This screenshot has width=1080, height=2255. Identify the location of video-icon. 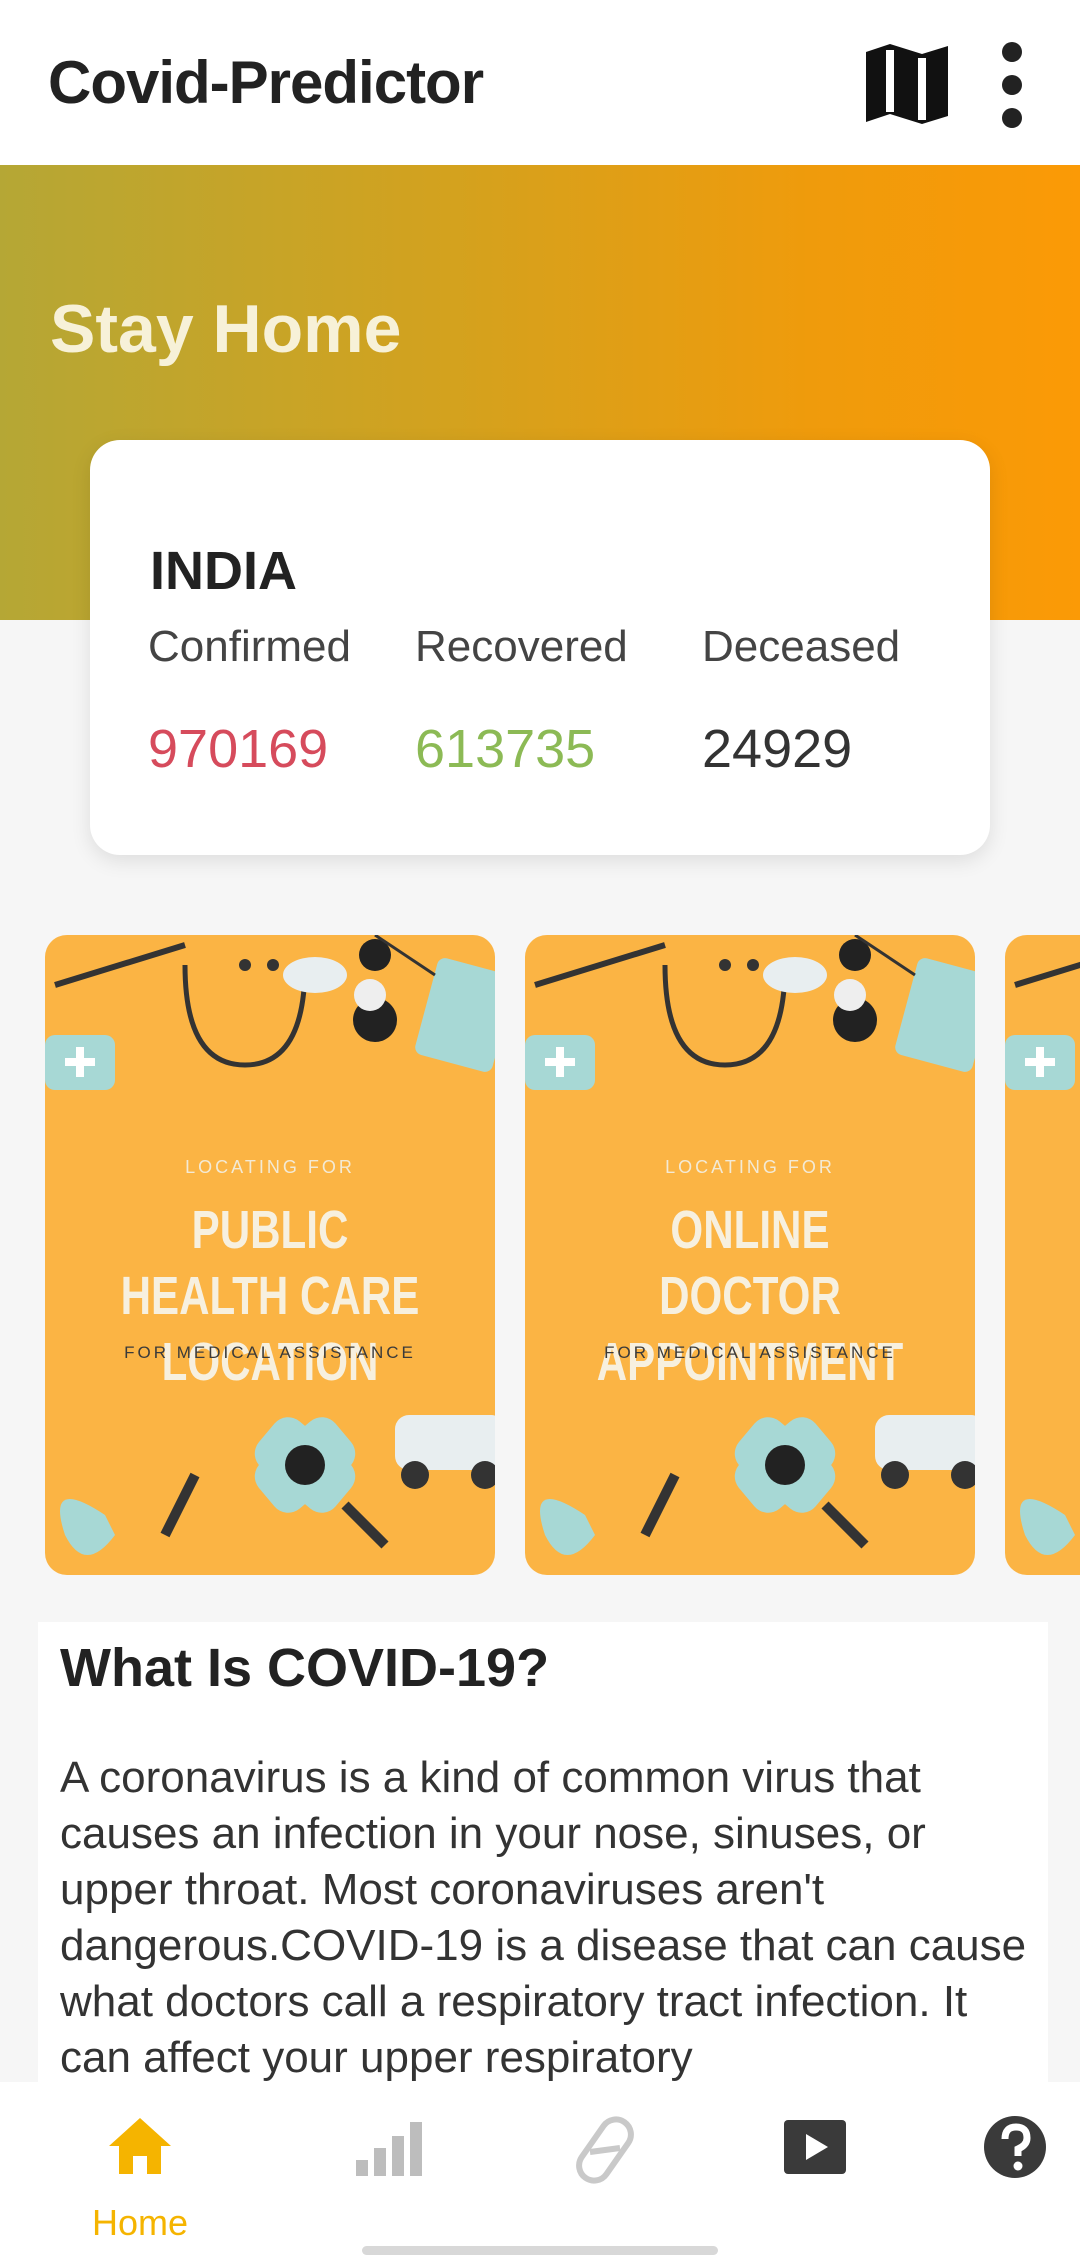
(815, 2147).